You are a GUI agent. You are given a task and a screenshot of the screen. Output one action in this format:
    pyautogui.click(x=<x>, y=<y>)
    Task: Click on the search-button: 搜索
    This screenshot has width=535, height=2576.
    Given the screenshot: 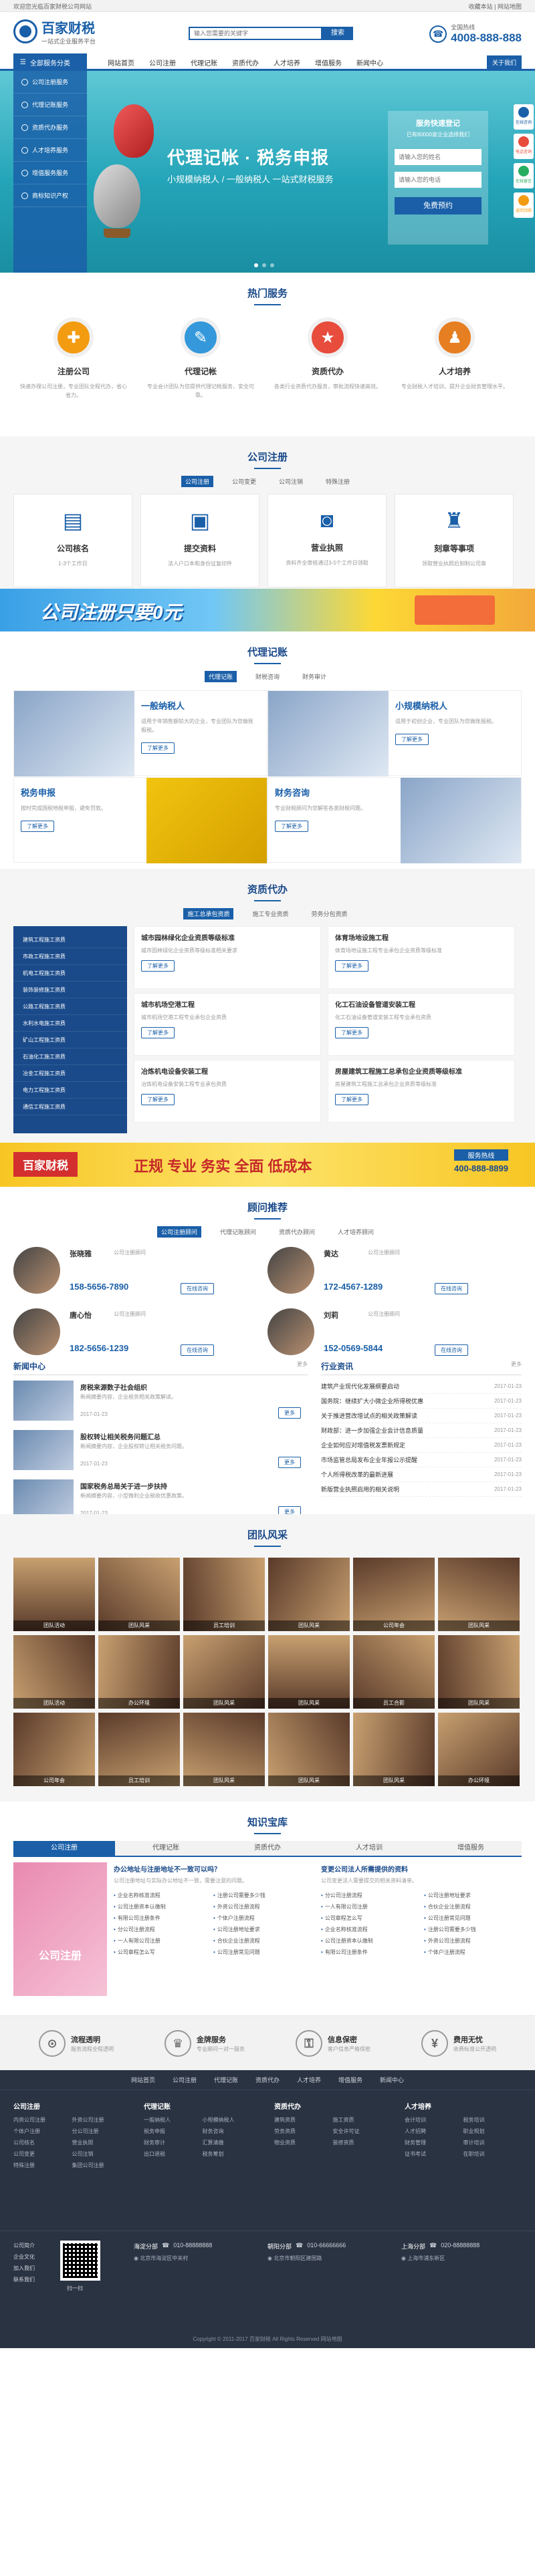 What is the action you would take?
    pyautogui.click(x=337, y=33)
    